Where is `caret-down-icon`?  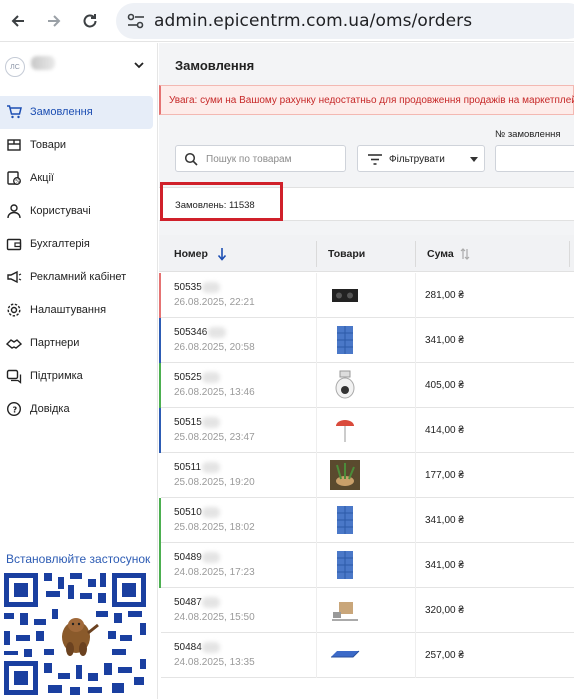 caret-down-icon is located at coordinates (474, 159).